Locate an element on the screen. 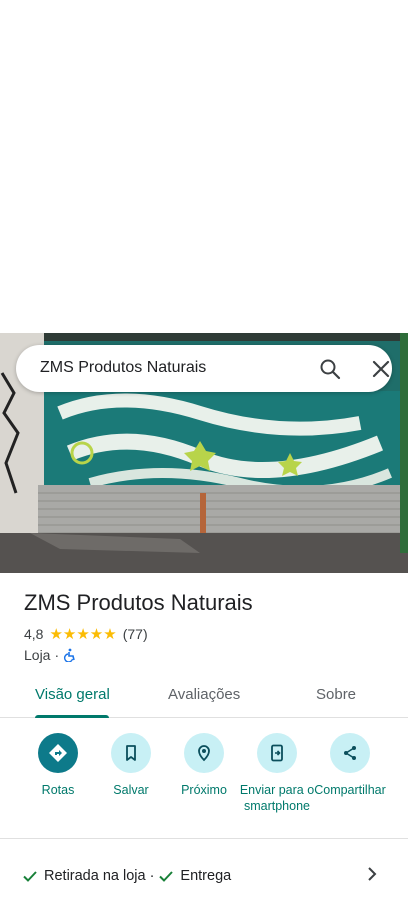 The height and width of the screenshot is (906, 408). divider is located at coordinates (204, 838).